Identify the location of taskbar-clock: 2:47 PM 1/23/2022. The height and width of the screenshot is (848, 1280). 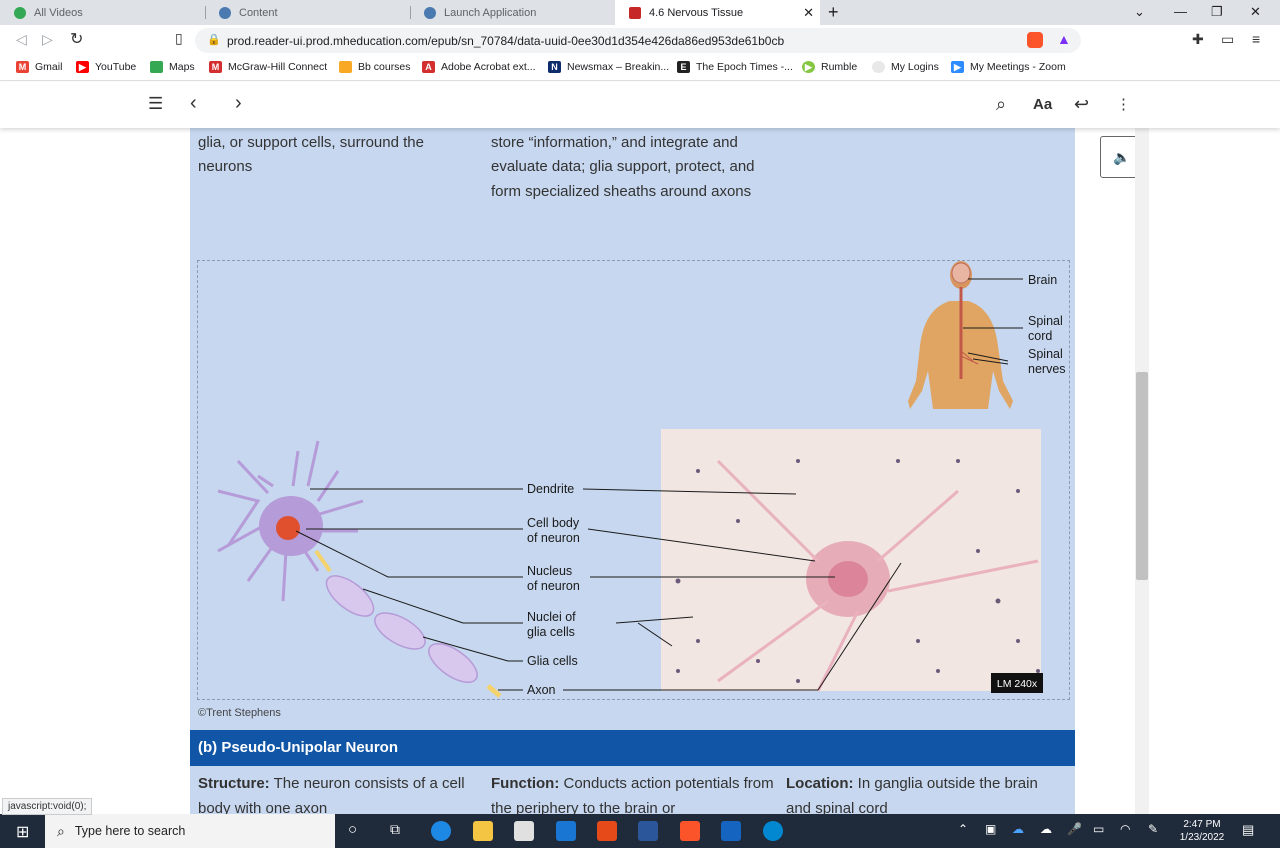
(1202, 831).